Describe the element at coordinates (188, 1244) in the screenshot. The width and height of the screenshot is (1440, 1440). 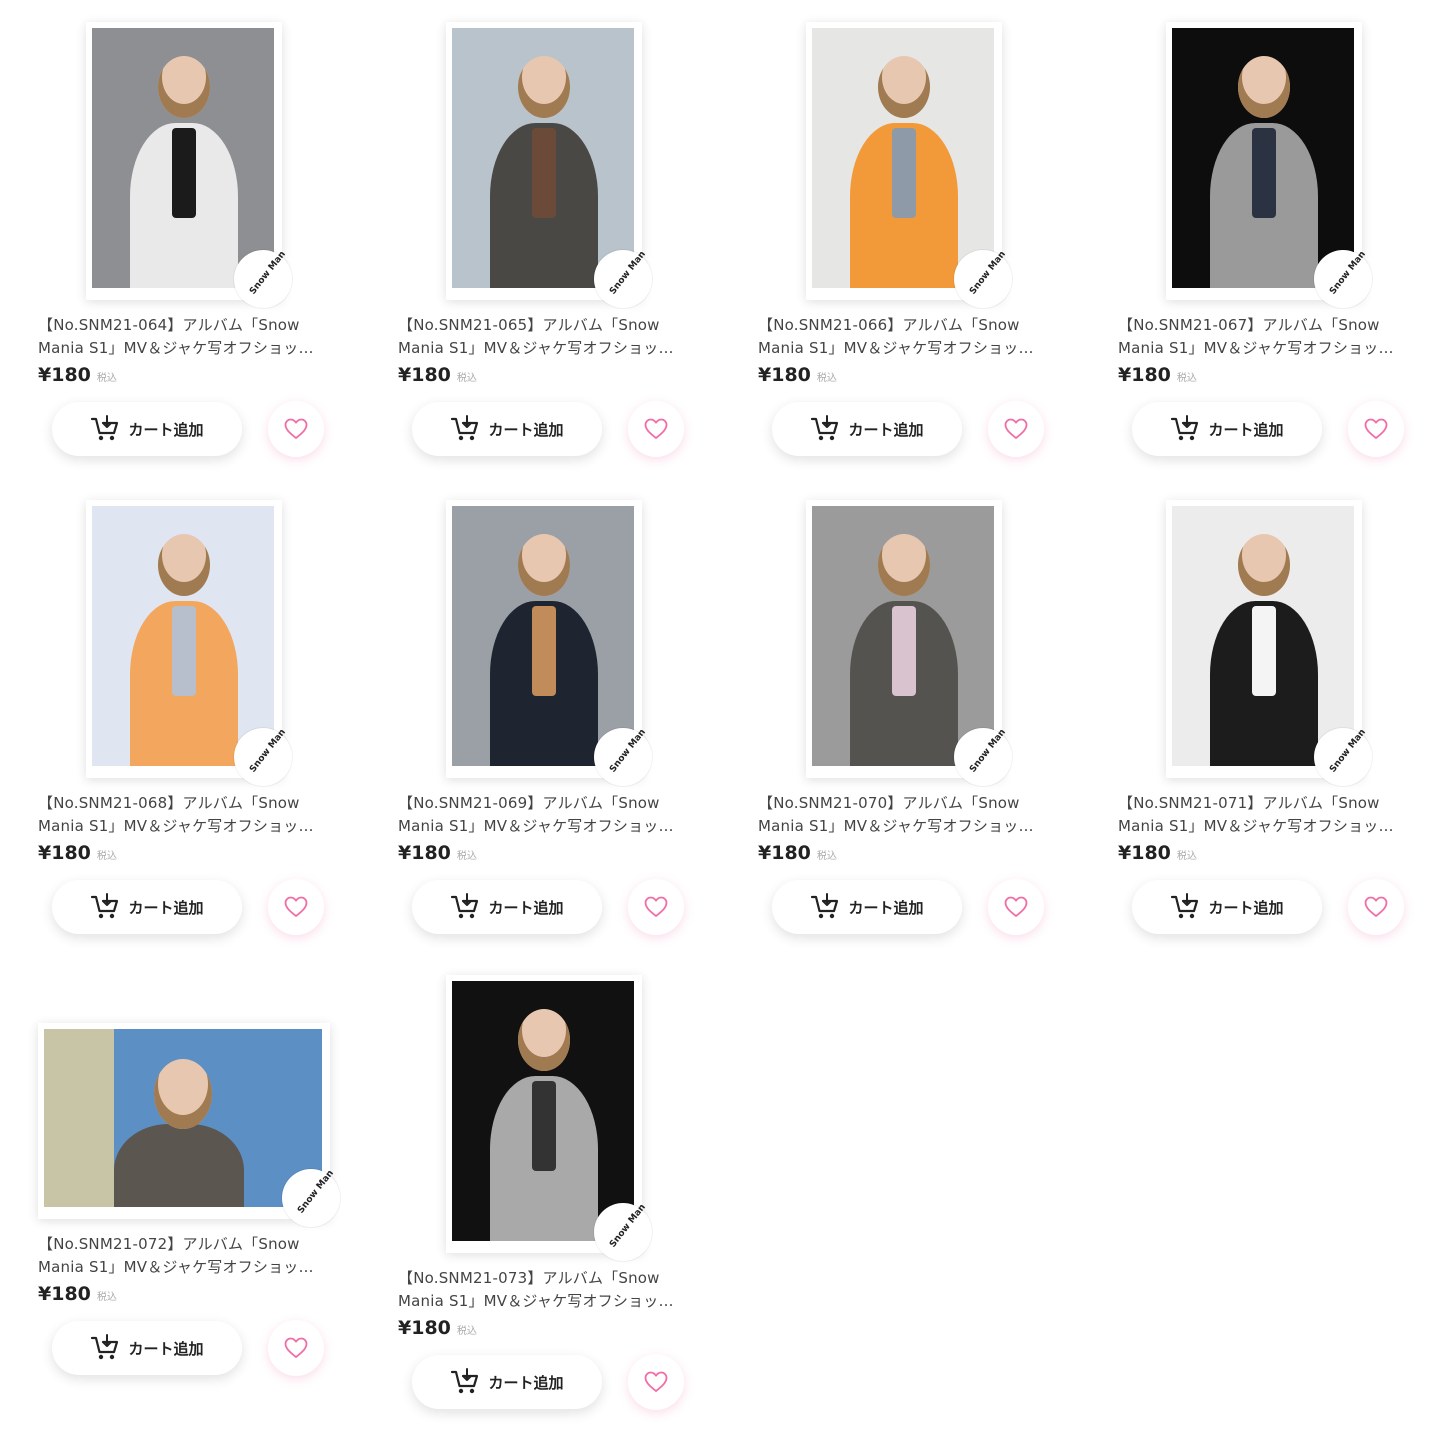
I see `product-title-line1: 【No.SNM21-072】アルバム「Snow` at that location.